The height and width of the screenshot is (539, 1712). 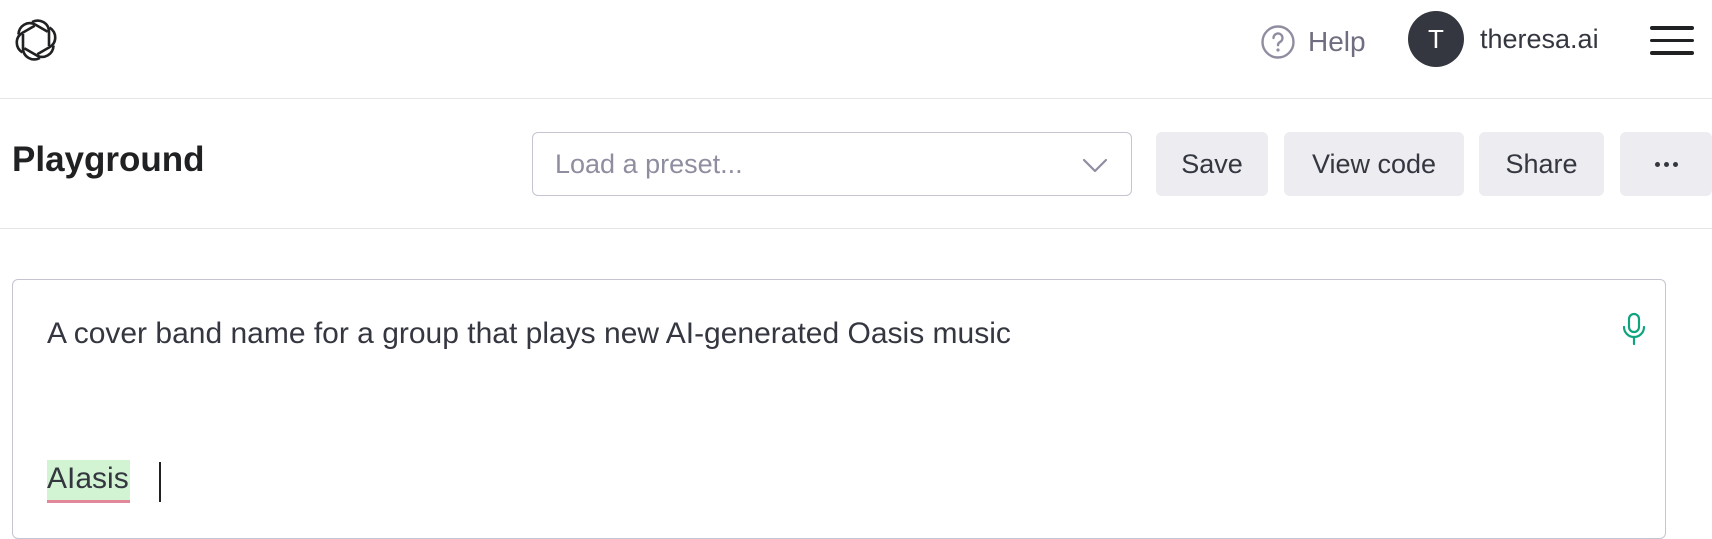 What do you see at coordinates (1278, 42) in the screenshot?
I see `question-circle-icon` at bounding box center [1278, 42].